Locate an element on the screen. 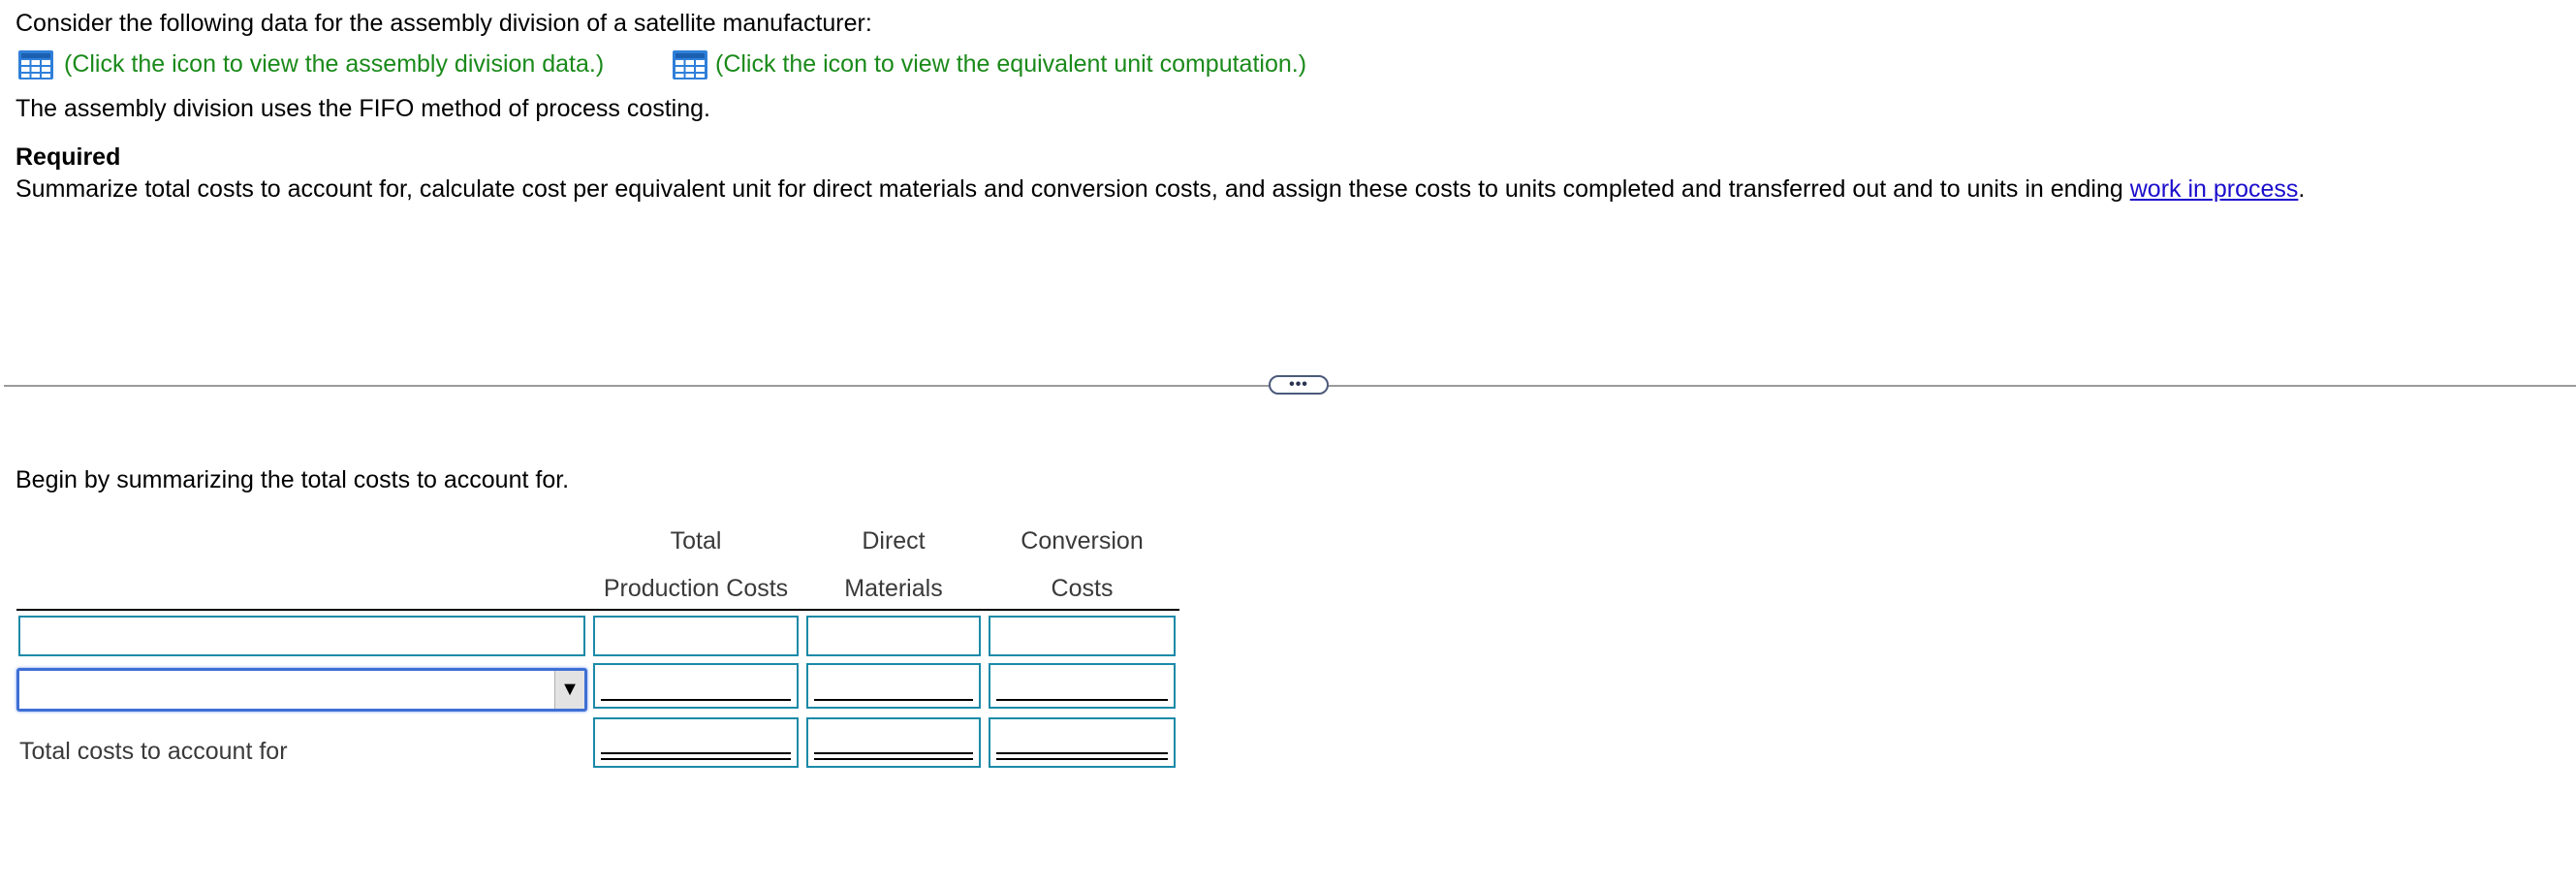 This screenshot has width=2576, height=888. required-heading: Required is located at coordinates (68, 157).